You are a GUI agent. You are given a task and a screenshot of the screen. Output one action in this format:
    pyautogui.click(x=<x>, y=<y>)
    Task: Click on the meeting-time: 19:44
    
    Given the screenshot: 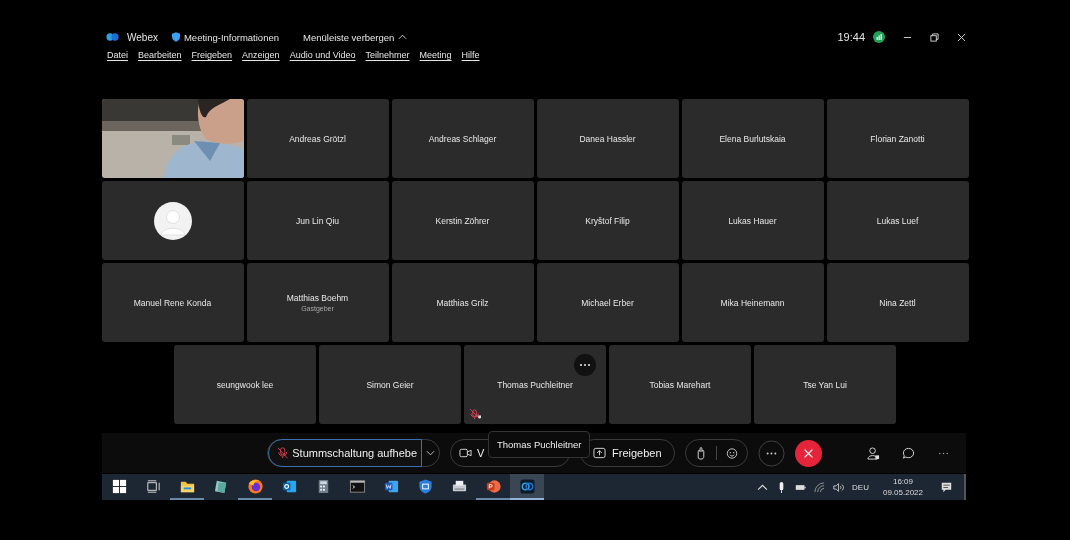 What is the action you would take?
    pyautogui.click(x=851, y=37)
    